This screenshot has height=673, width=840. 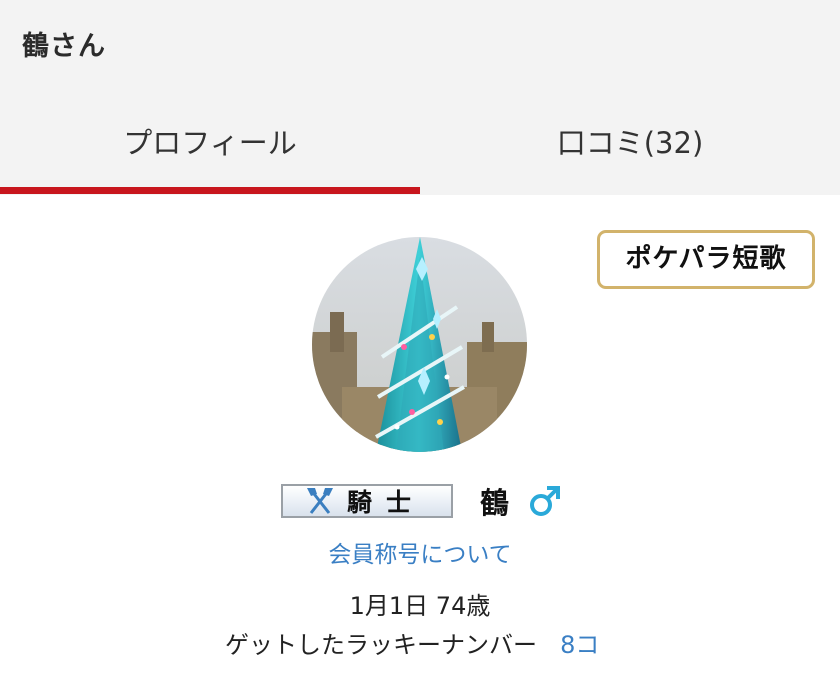 I want to click on avatar-image, so click(x=419, y=344).